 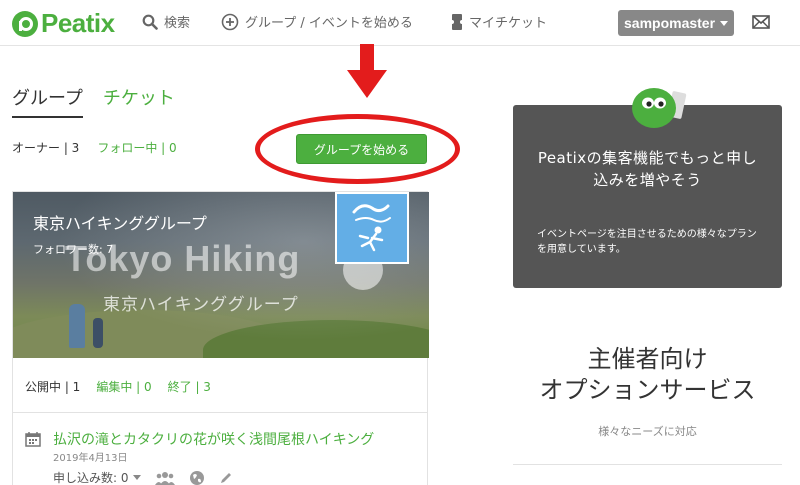 I want to click on user-menu-button: sampomaster, so click(x=676, y=23).